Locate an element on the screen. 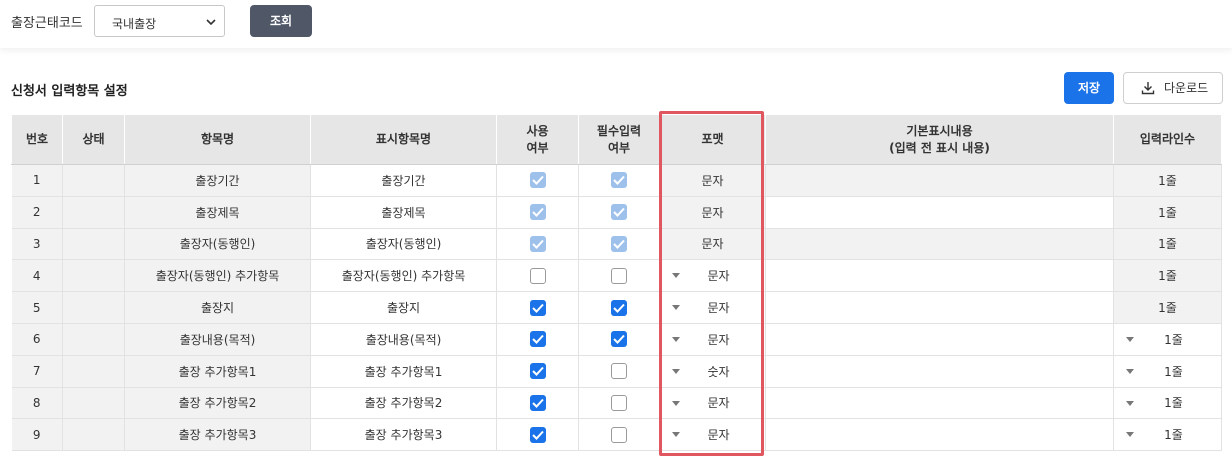  header-lines: 입력라인수 is located at coordinates (1167, 139).